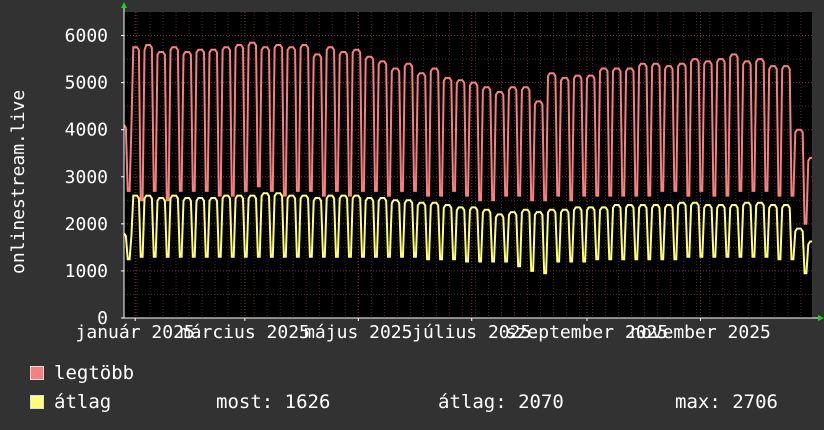 Image resolution: width=824 pixels, height=430 pixels. I want to click on y-tick-label: 2000, so click(86, 224).